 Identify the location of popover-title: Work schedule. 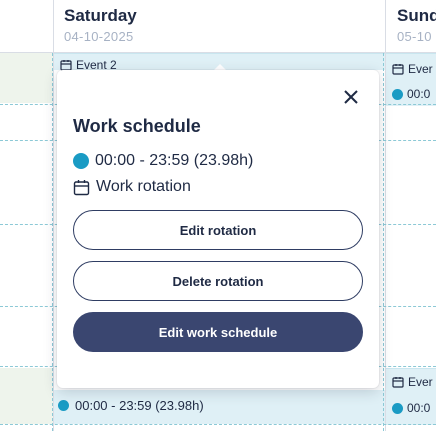
(137, 126).